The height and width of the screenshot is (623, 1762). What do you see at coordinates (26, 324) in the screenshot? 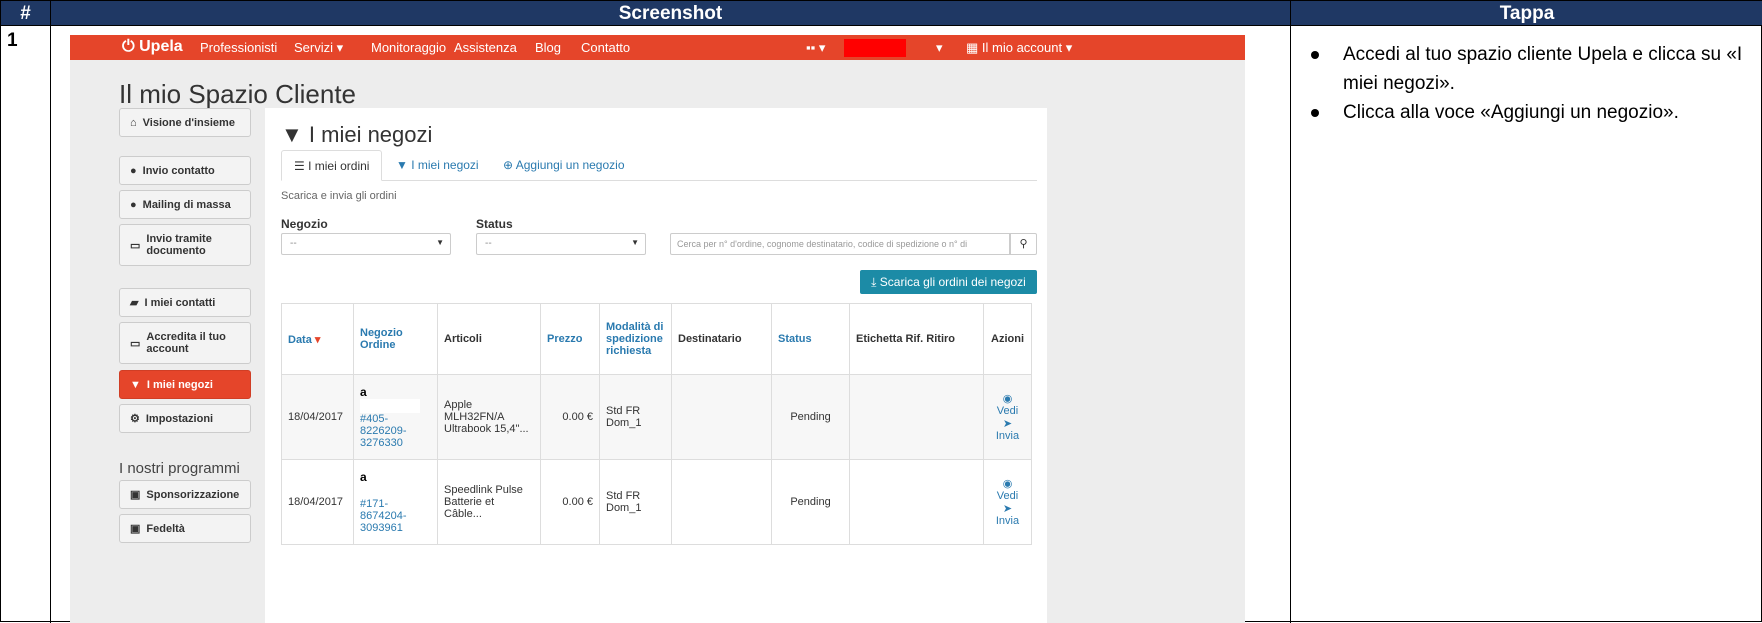
I see `row-number: 1` at bounding box center [26, 324].